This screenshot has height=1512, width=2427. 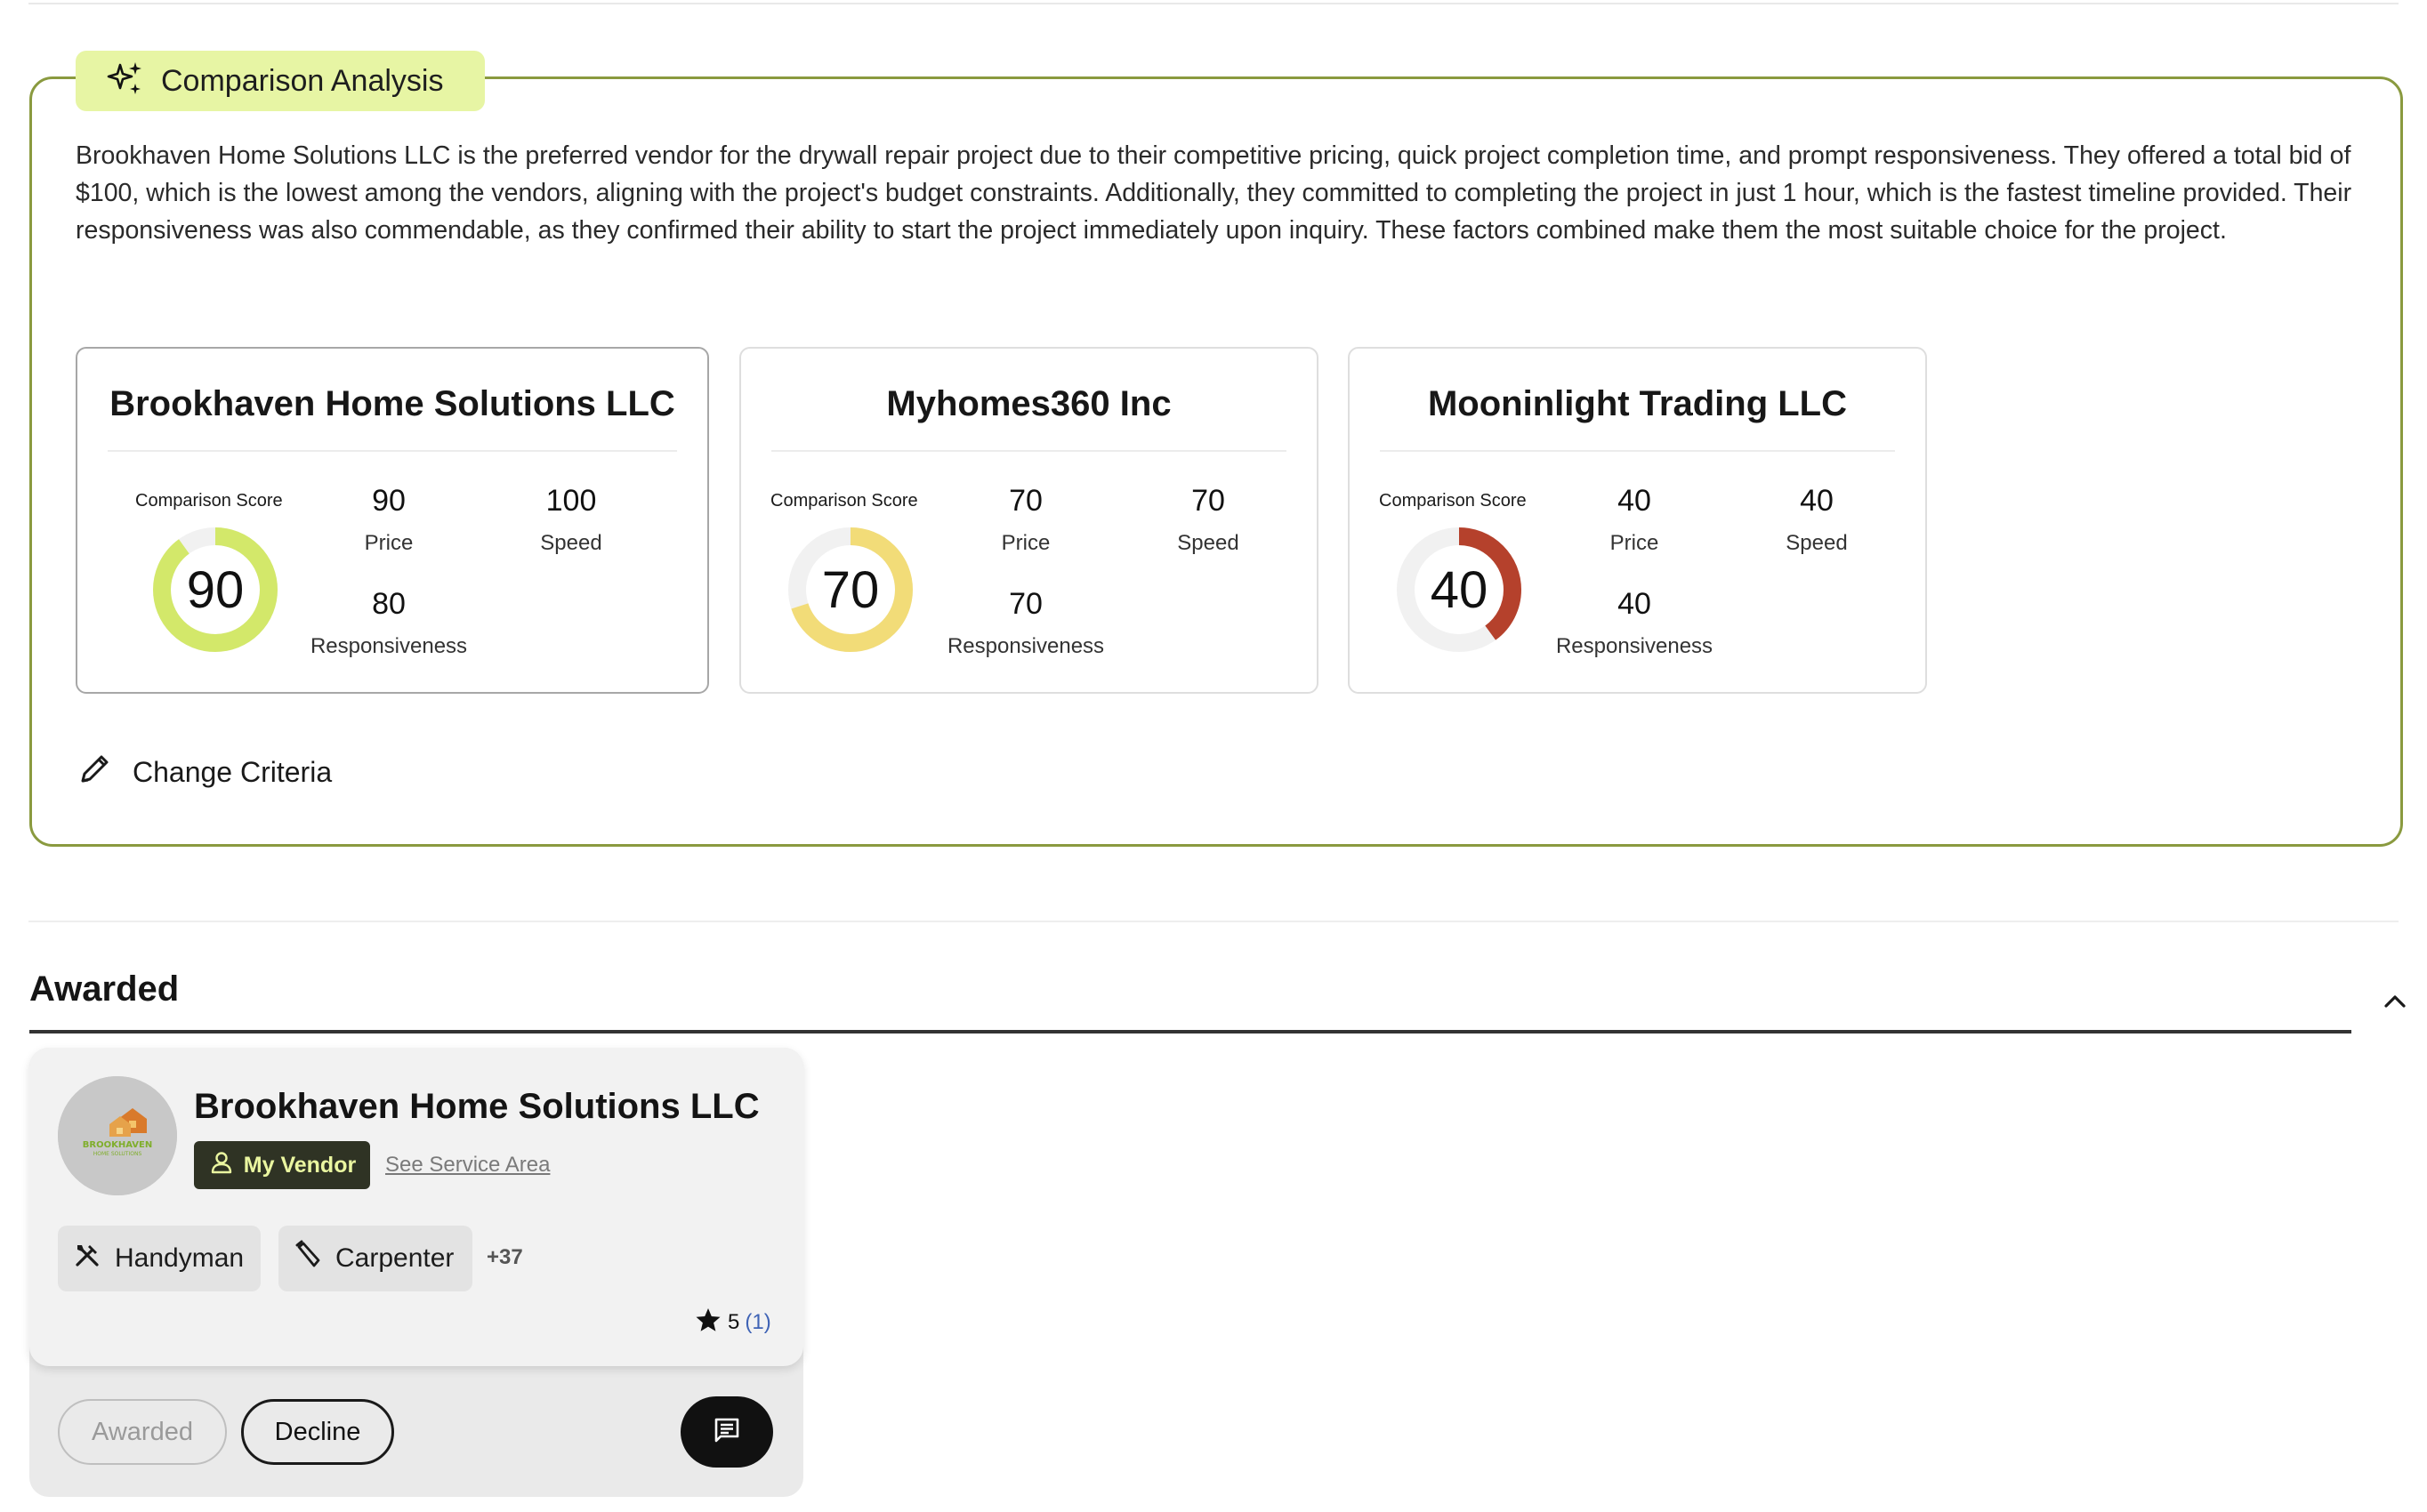 I want to click on vendor-card-name: Myhomes360 Inc, so click(x=1029, y=403).